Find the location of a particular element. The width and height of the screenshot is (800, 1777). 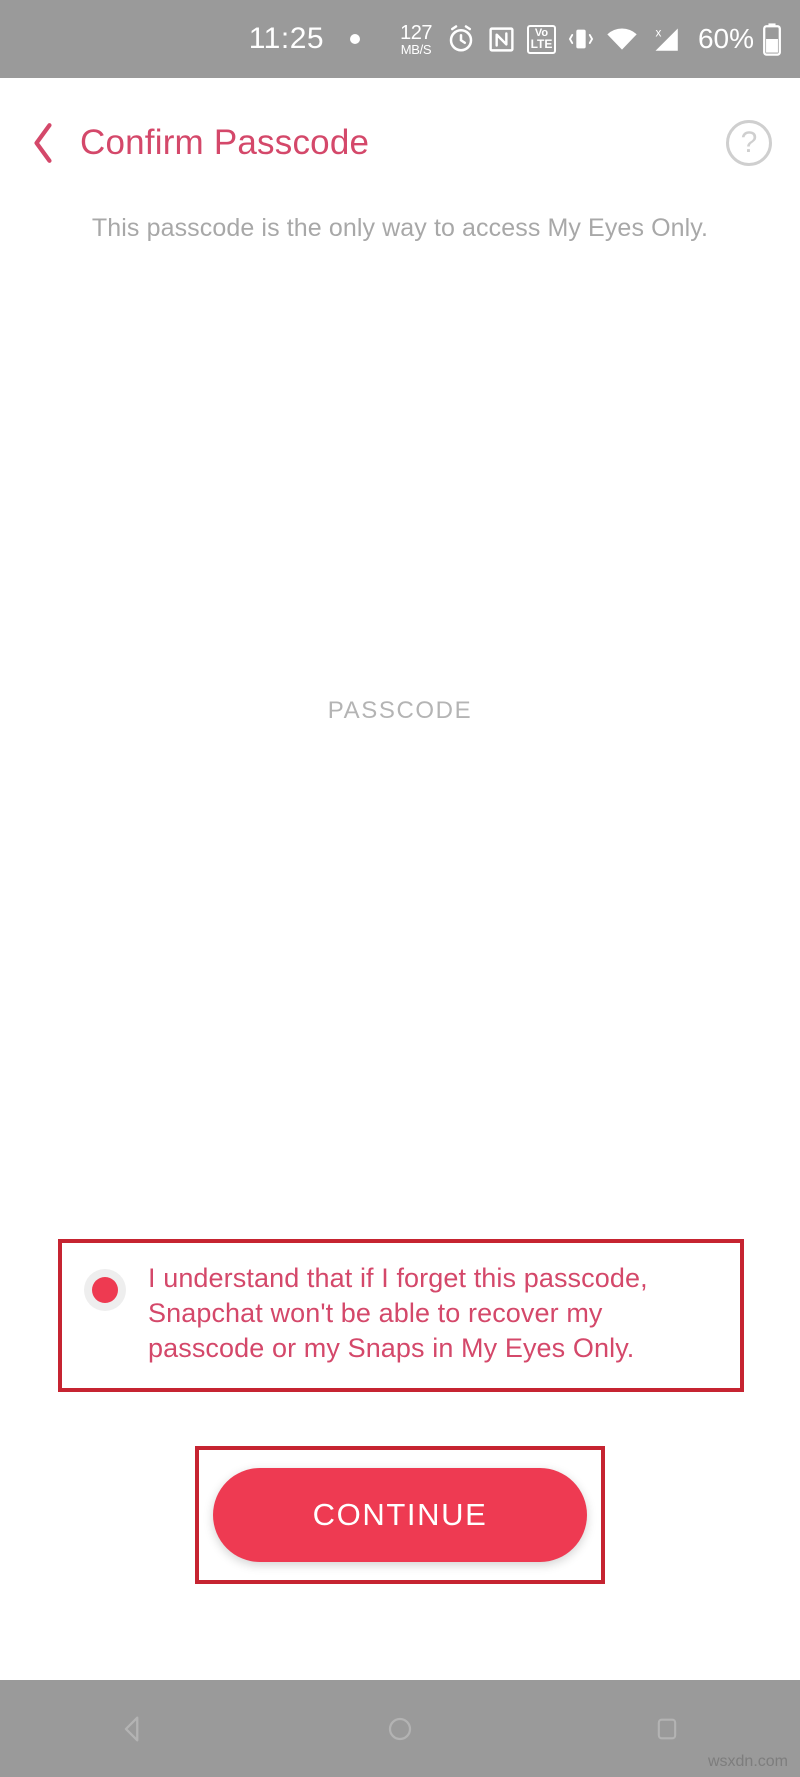

status-bar-clock: 11:25 is located at coordinates (286, 38).